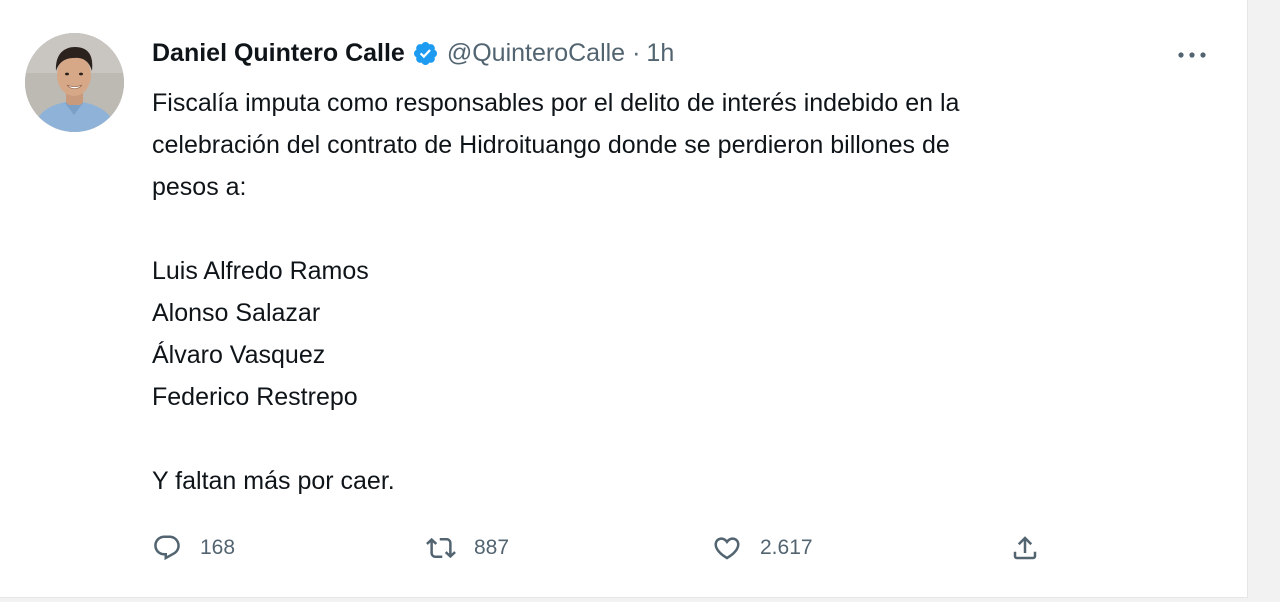 This screenshot has height=602, width=1280. What do you see at coordinates (536, 53) in the screenshot?
I see `author-handle: @QuinteroCalle` at bounding box center [536, 53].